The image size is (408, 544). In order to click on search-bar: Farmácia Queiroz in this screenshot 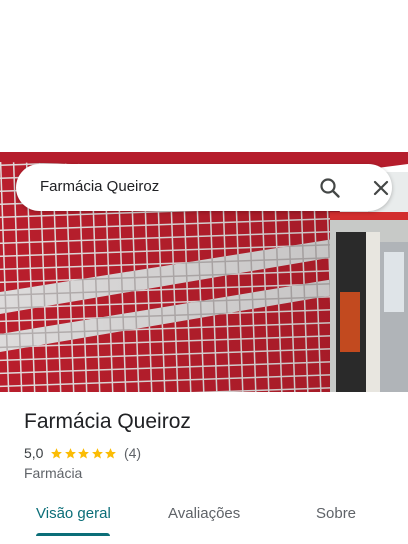, I will do `click(204, 187)`.